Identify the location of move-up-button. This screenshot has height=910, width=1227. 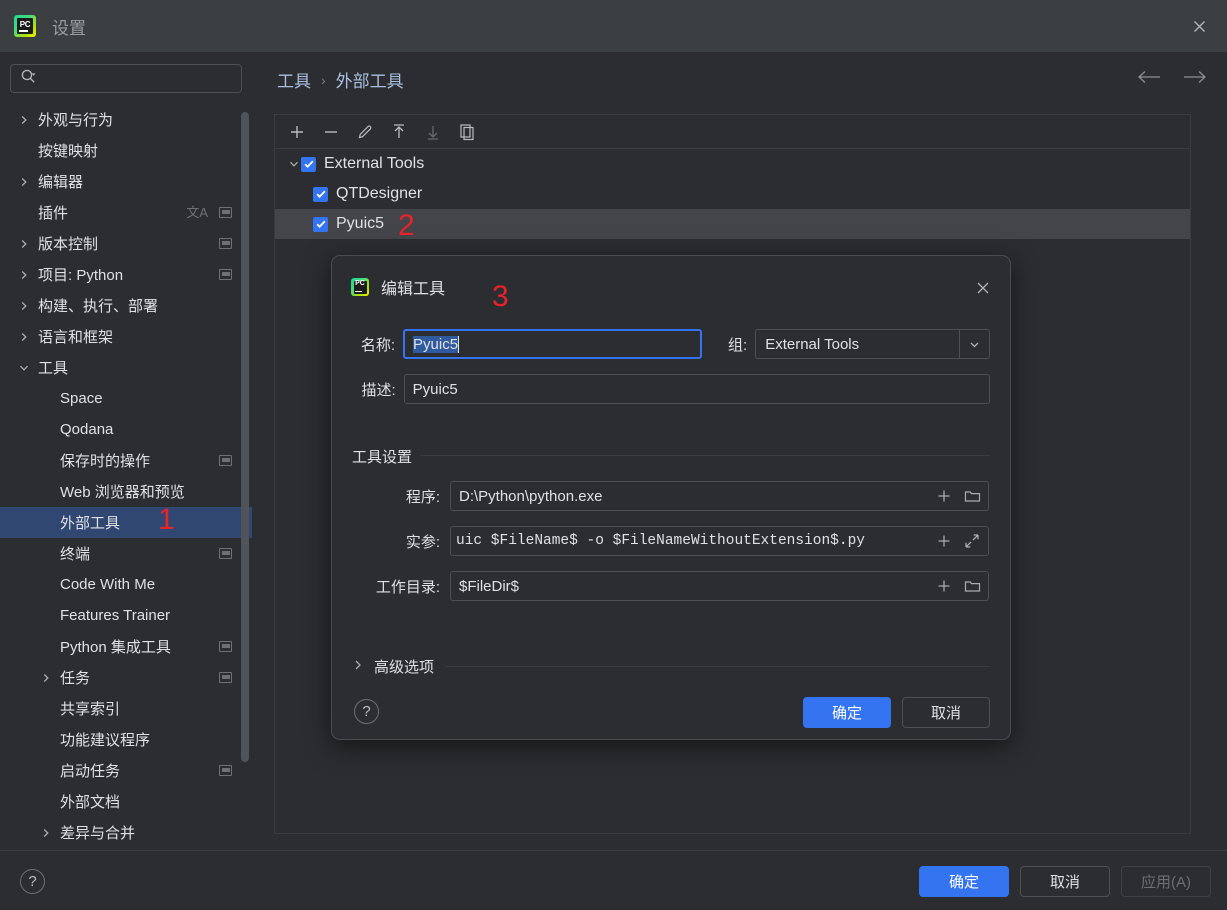
(399, 132).